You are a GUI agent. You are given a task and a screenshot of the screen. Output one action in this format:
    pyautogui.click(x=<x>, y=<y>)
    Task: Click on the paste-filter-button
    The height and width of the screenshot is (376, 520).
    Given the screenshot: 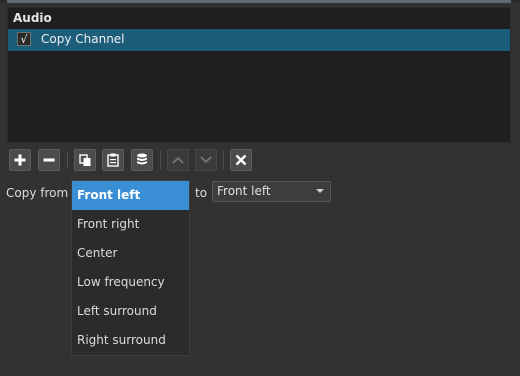 What is the action you would take?
    pyautogui.click(x=113, y=160)
    